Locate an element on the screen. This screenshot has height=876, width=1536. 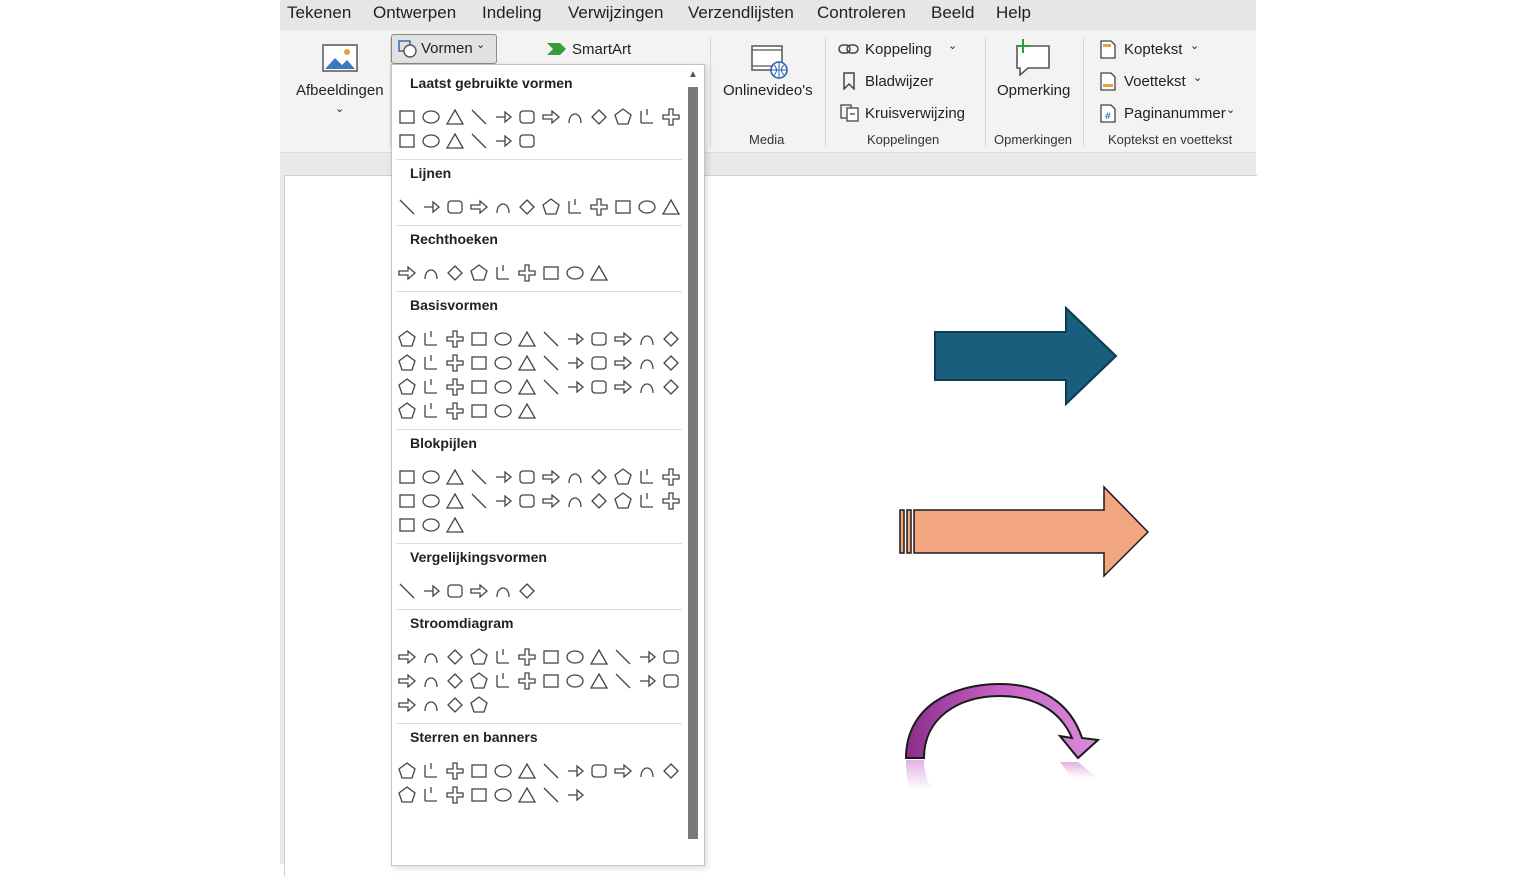
kruisverwijzing-button: Kruisverwijzing is located at coordinates (908, 115).